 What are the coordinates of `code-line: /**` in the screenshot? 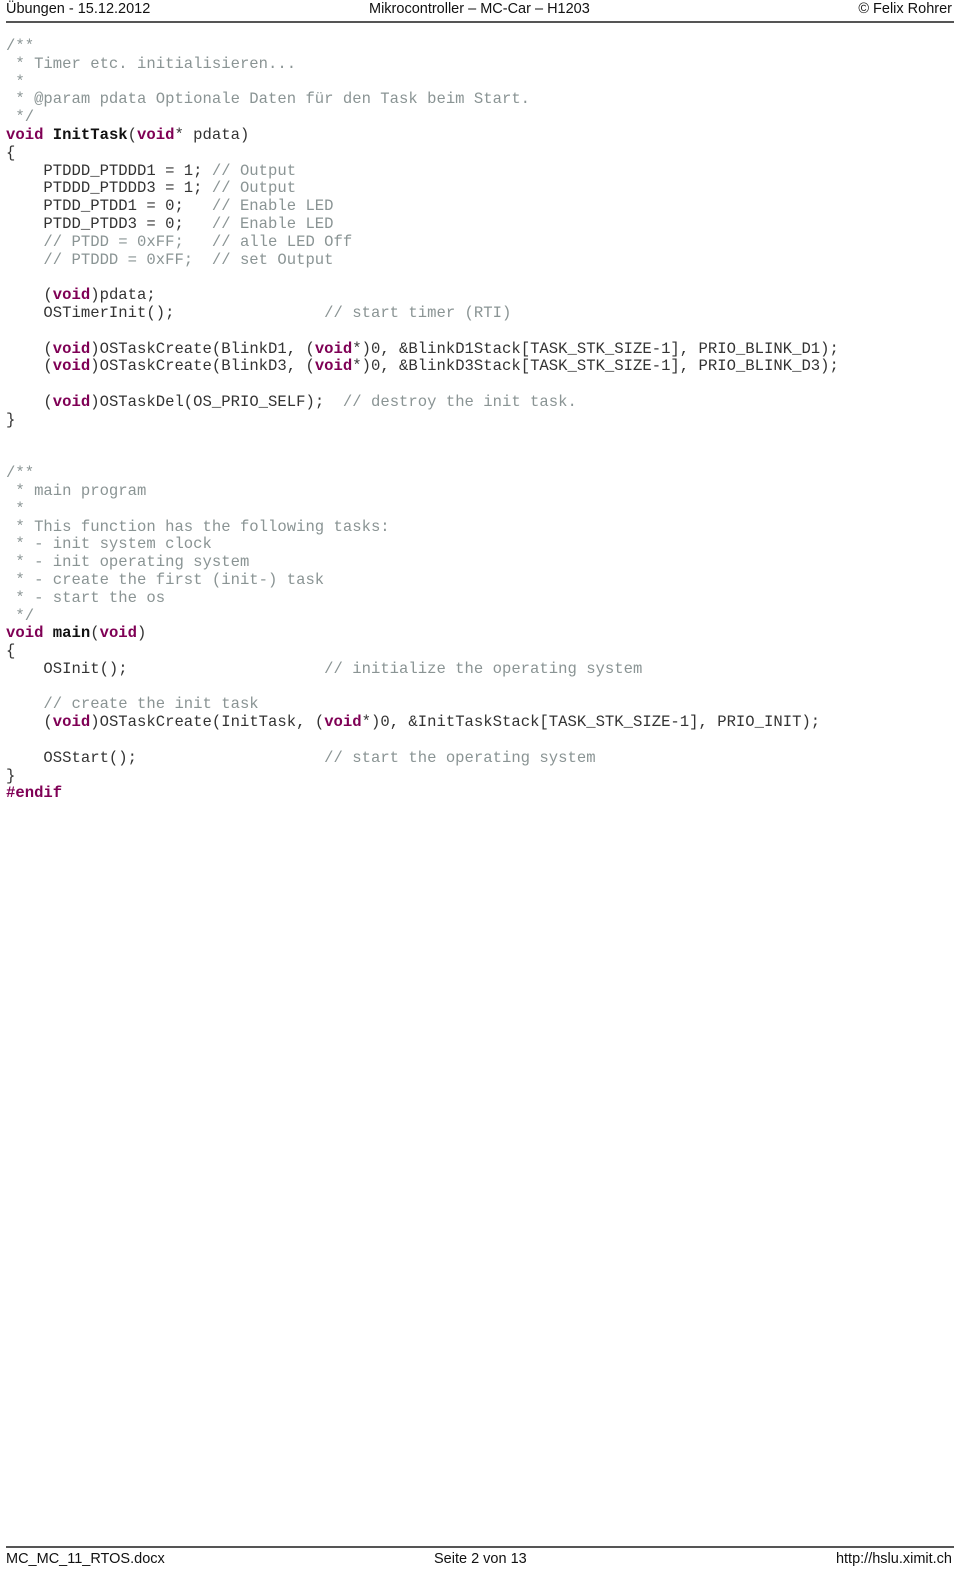 It's located at (422, 46).